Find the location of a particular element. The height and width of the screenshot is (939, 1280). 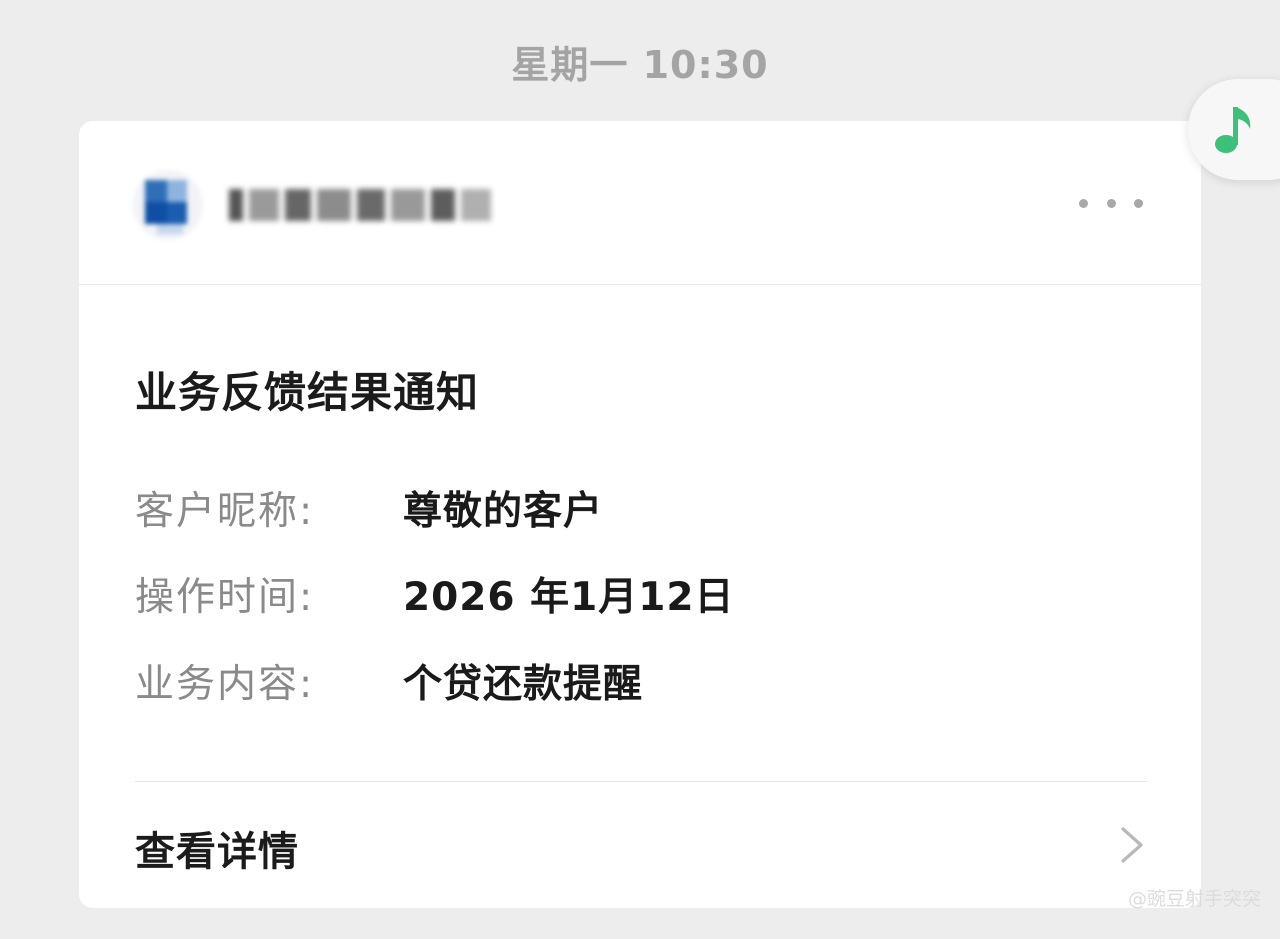

field-customer-nickname: 客户昵称: 尊敬的客户 is located at coordinates (369, 512).